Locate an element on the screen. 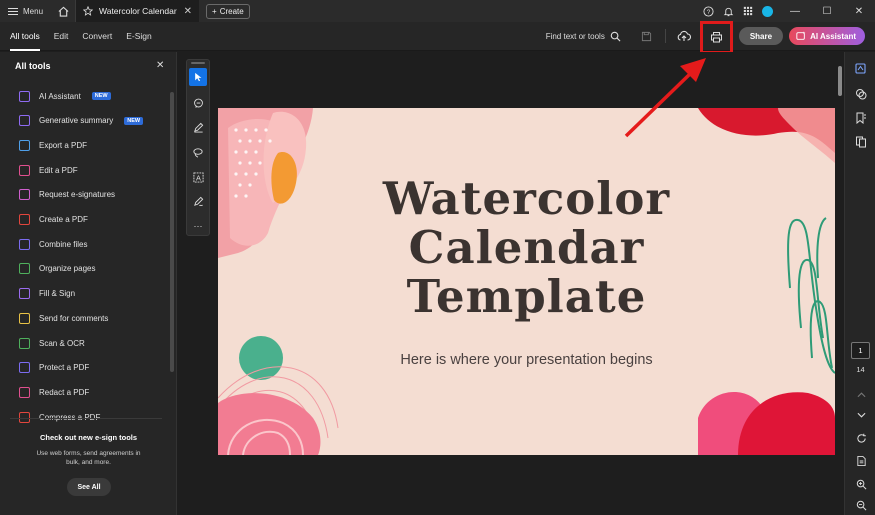  apps-grid-icon is located at coordinates (748, 11).